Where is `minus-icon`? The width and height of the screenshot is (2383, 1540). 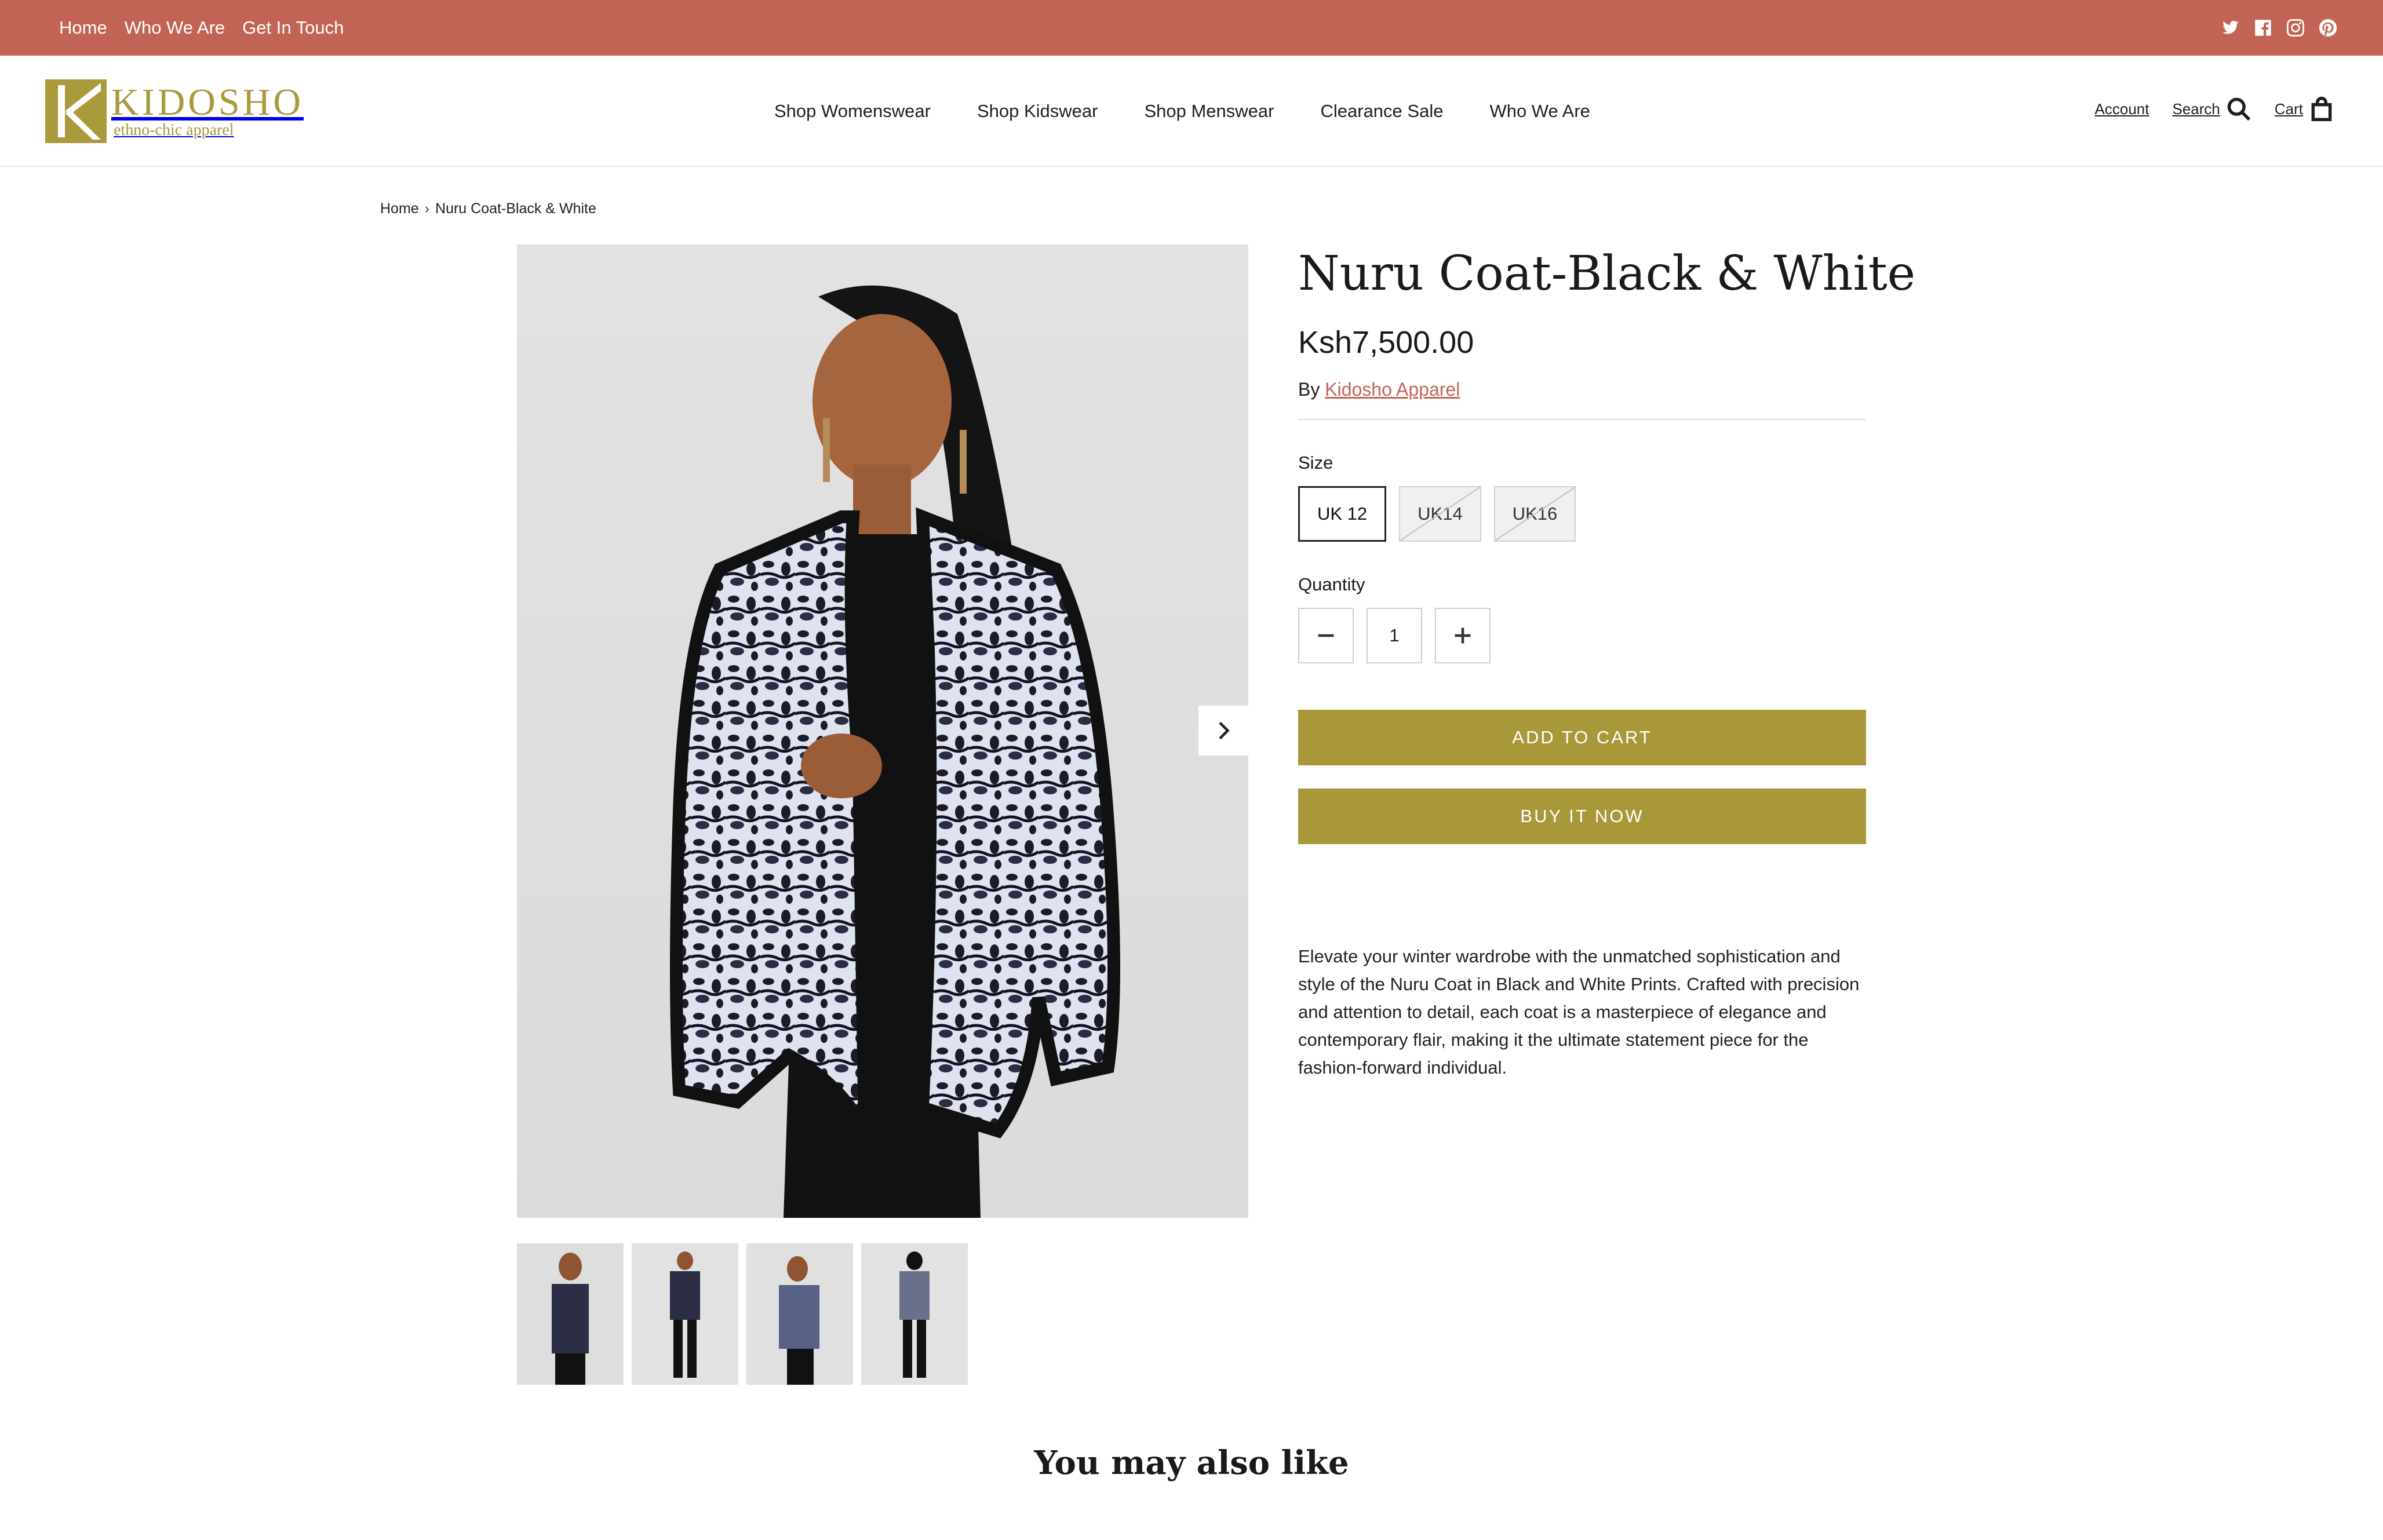 minus-icon is located at coordinates (1326, 635).